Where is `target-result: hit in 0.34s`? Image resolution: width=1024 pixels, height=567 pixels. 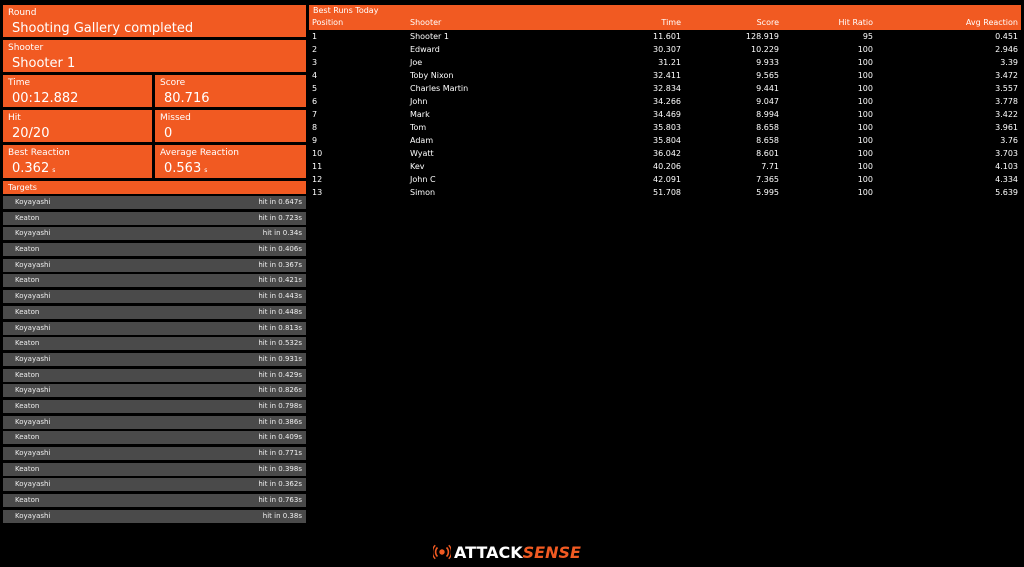 target-result: hit in 0.34s is located at coordinates (282, 233).